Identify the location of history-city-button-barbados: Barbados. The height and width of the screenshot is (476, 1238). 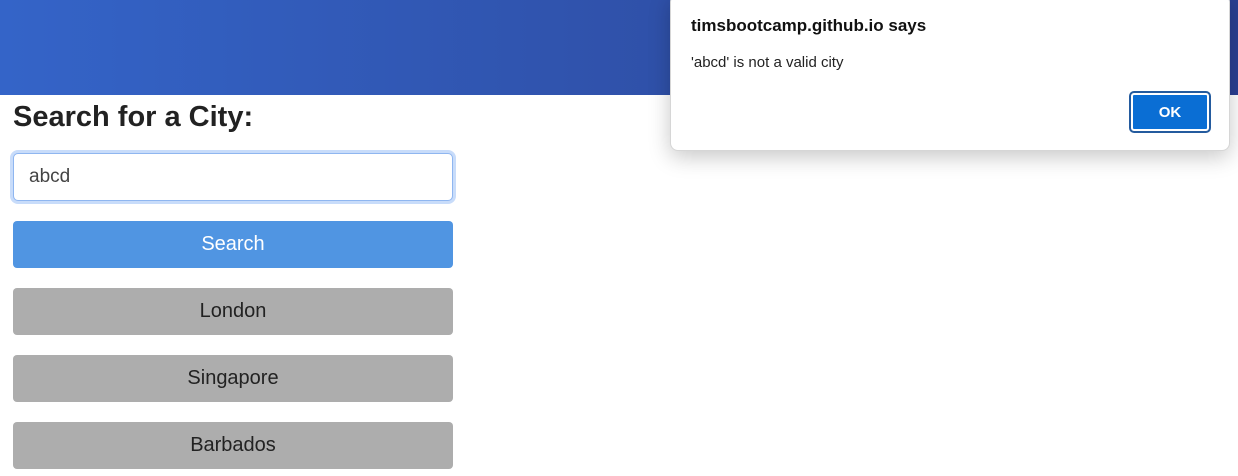
(233, 445).